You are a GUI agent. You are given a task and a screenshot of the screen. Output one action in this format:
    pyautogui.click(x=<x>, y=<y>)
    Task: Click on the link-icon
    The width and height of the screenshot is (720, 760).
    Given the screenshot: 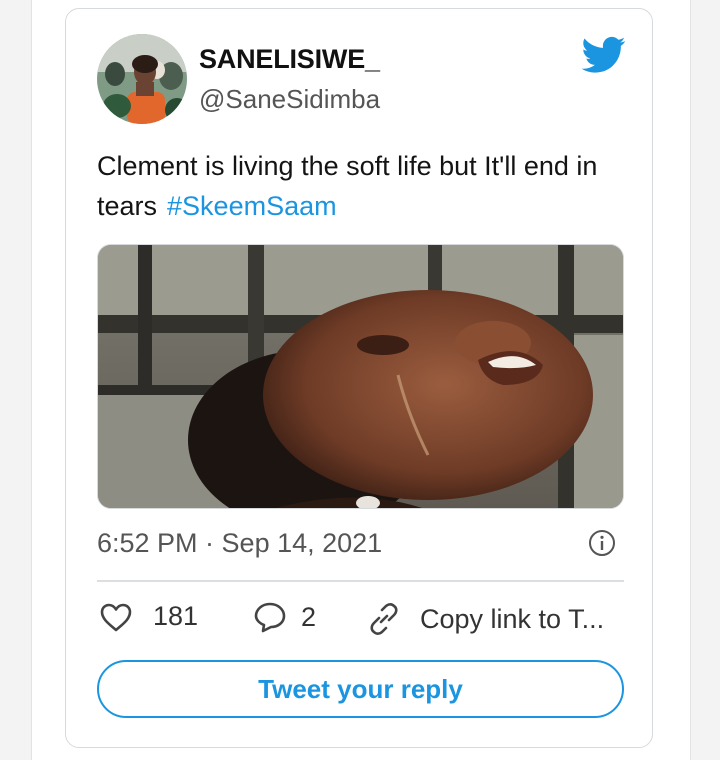 What is the action you would take?
    pyautogui.click(x=384, y=619)
    